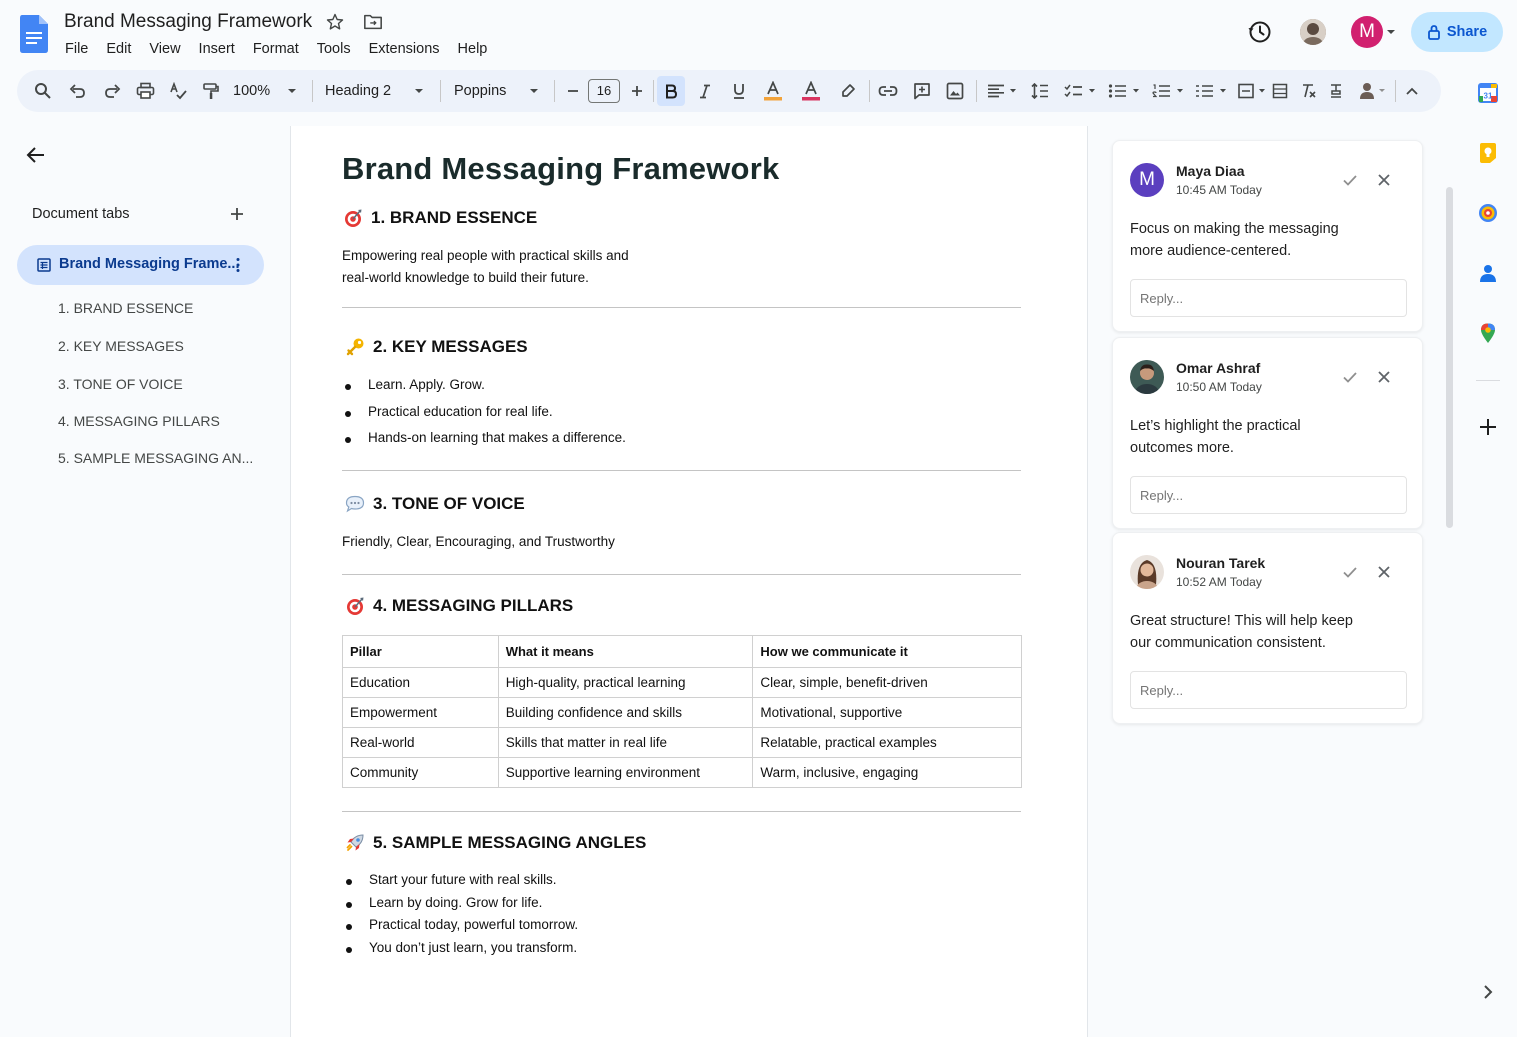 This screenshot has height=1037, width=1517. What do you see at coordinates (1488, 992) in the screenshot?
I see `chevron-right-icon` at bounding box center [1488, 992].